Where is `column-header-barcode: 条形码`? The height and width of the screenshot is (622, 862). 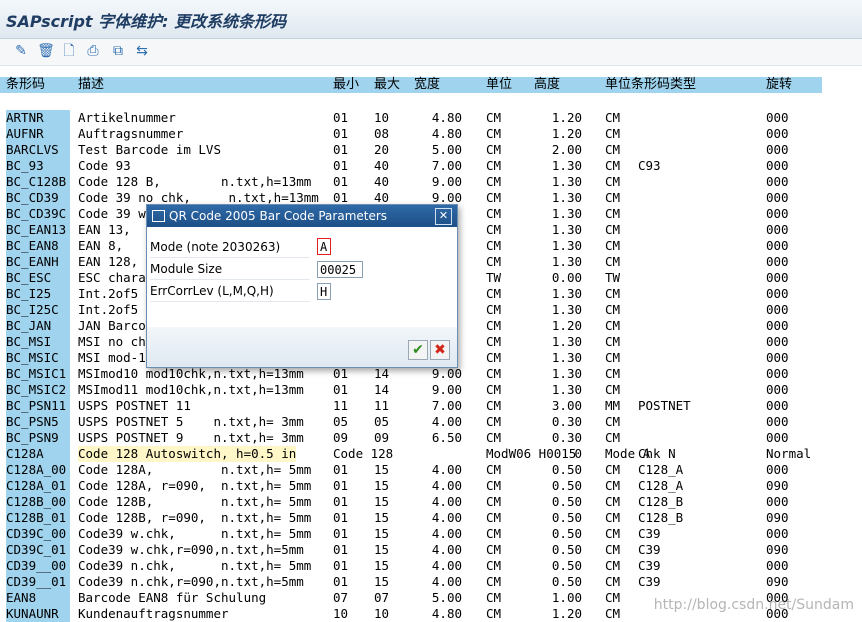 column-header-barcode: 条形码 is located at coordinates (25, 85).